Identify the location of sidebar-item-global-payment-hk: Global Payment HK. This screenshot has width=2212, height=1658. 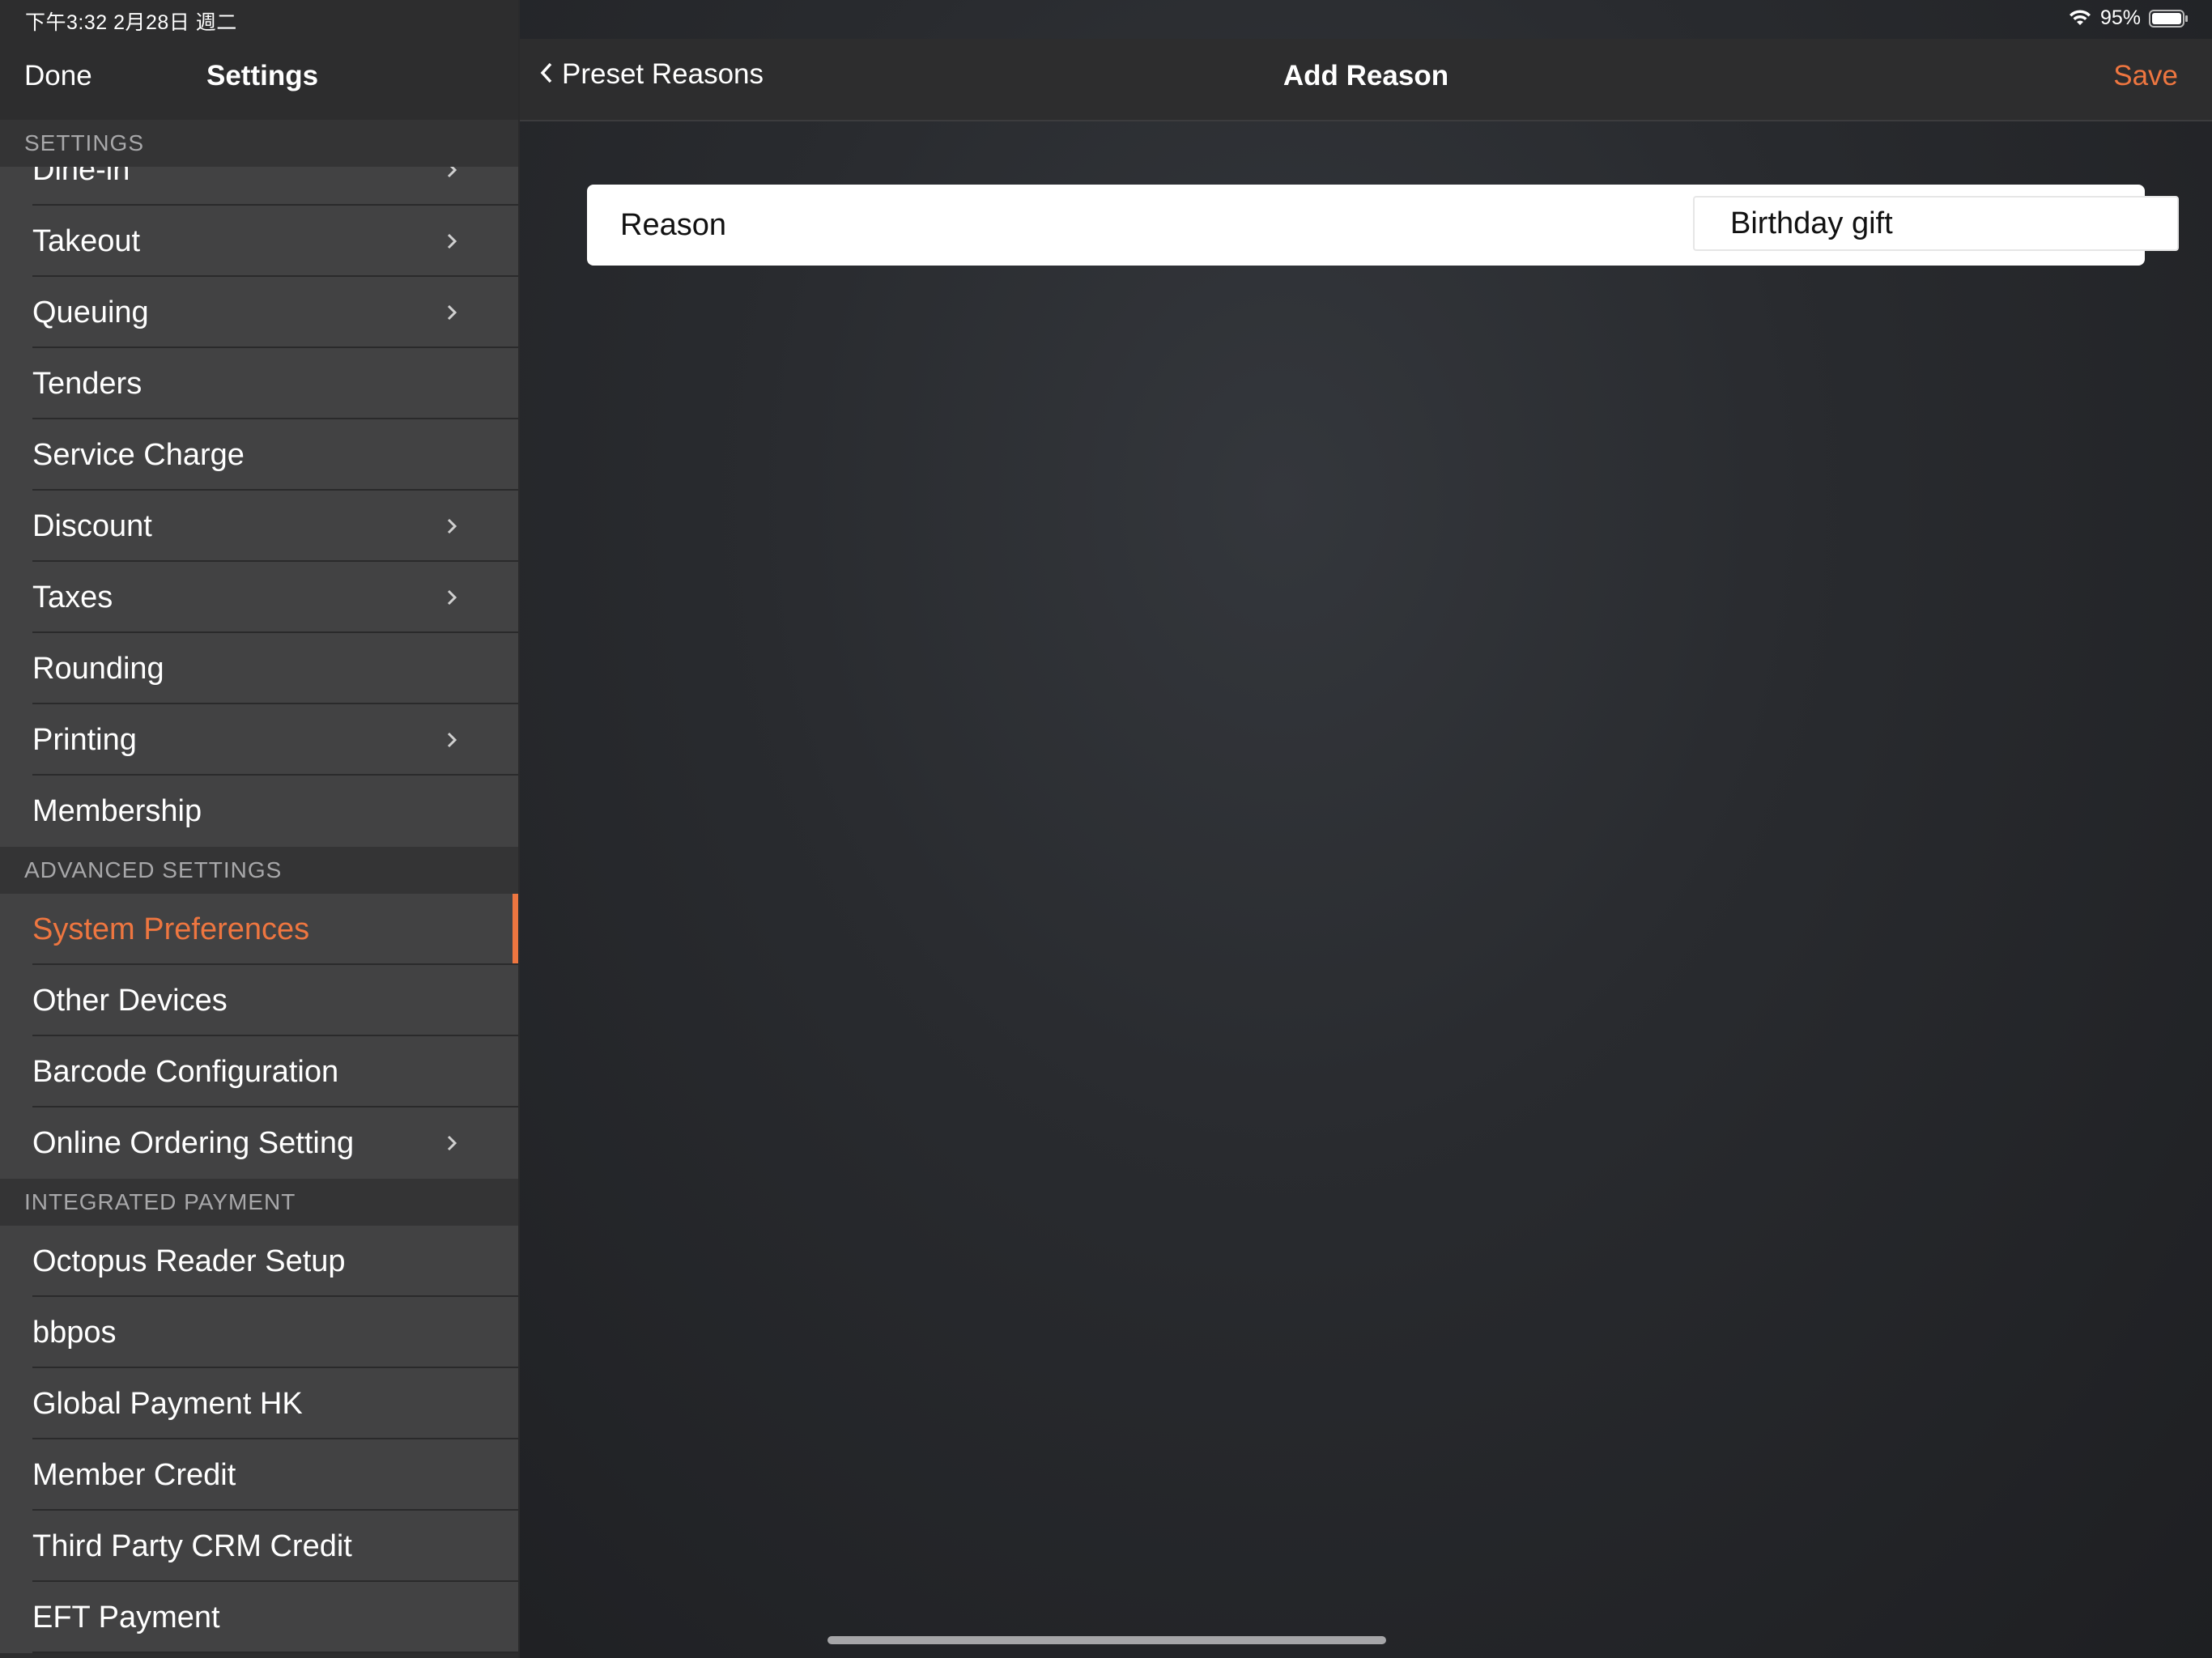
(259, 1403).